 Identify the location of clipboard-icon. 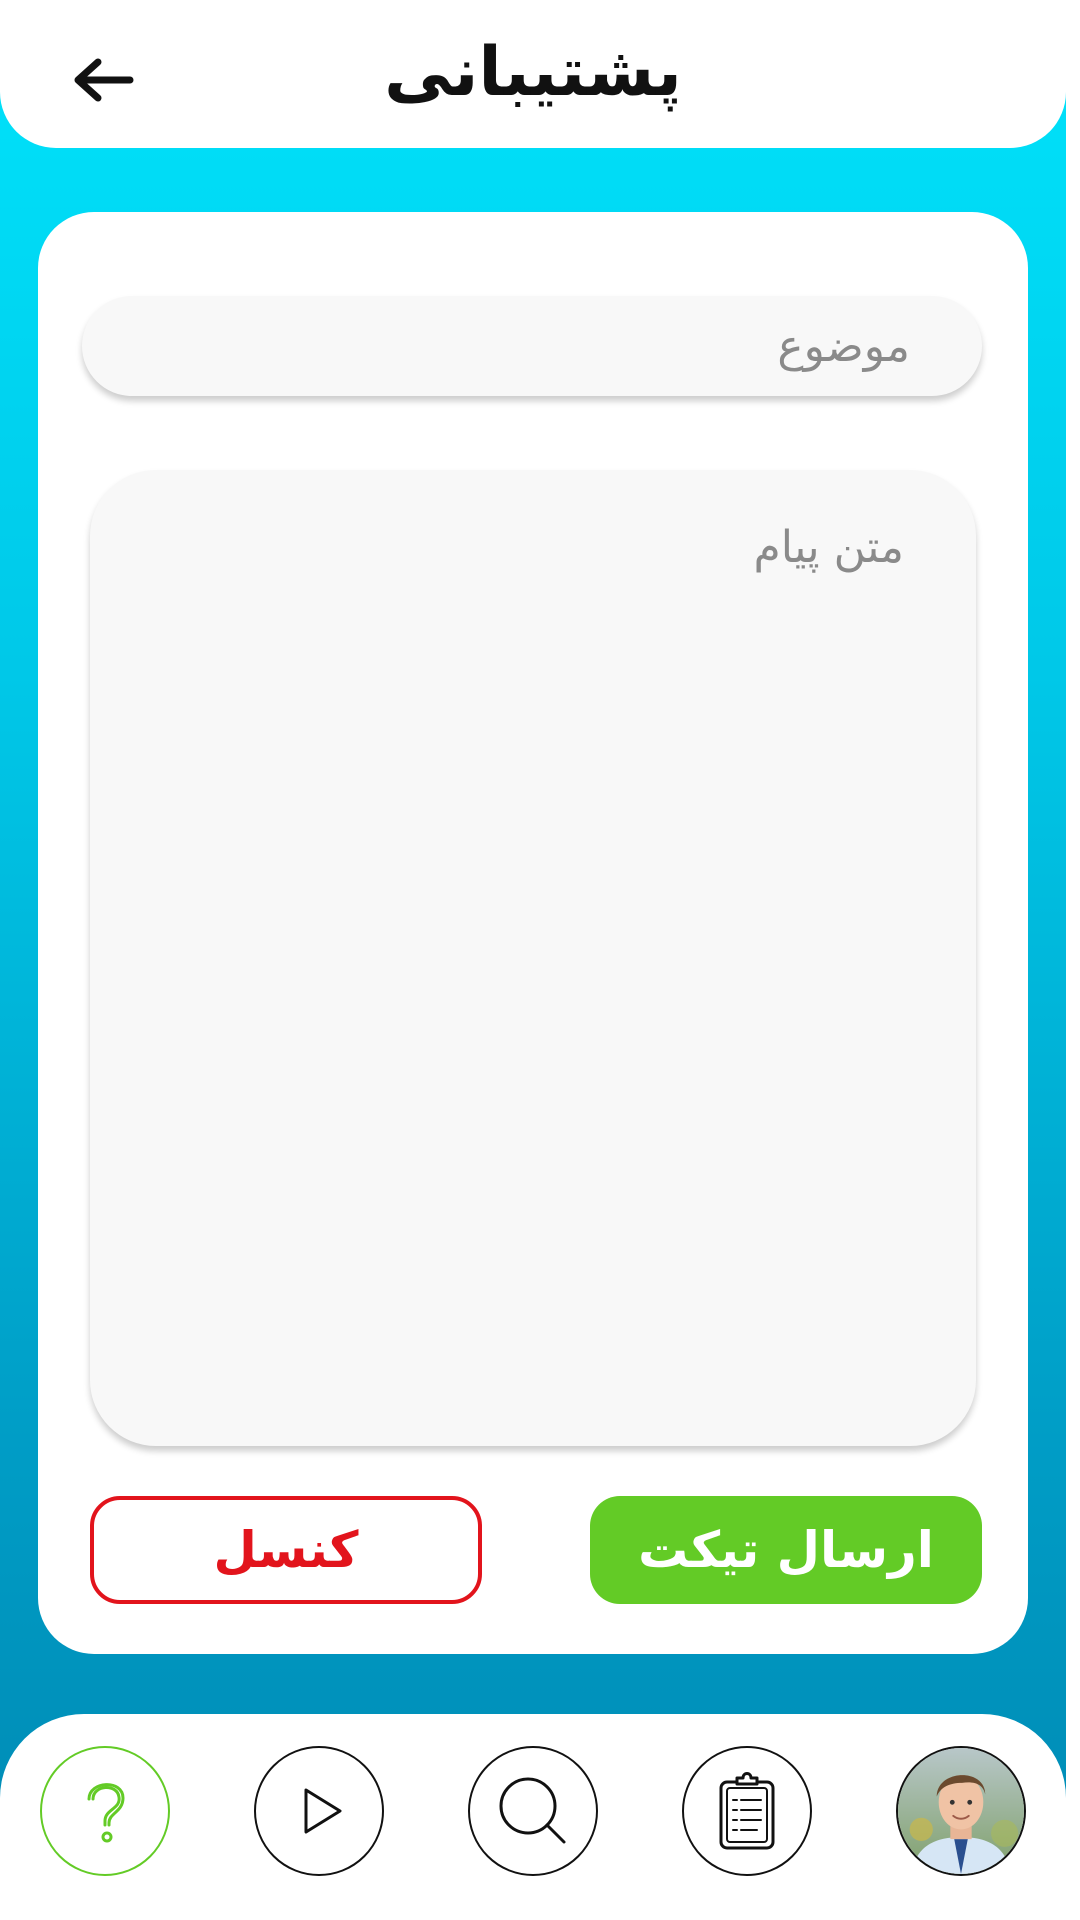
(747, 1811).